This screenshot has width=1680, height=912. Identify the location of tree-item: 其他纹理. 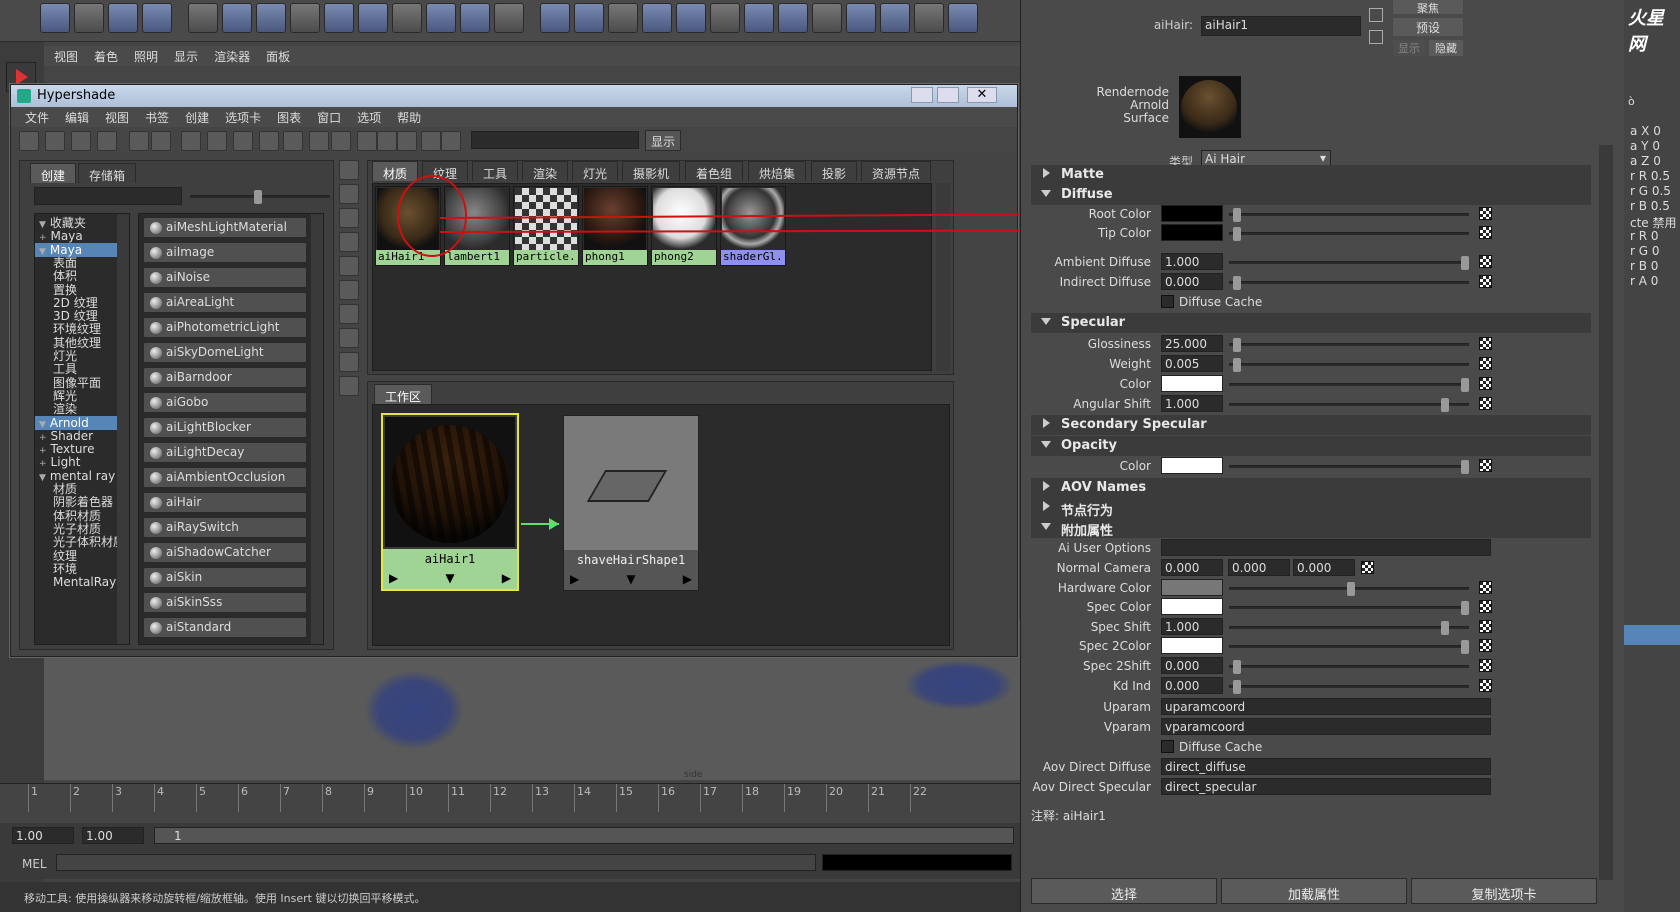
(76, 343).